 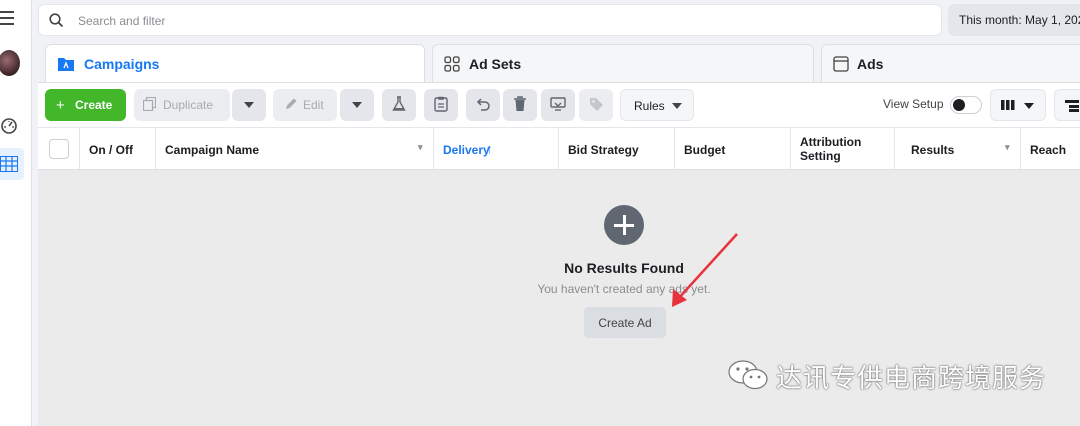 What do you see at coordinates (66, 66) in the screenshot?
I see `folder-icon` at bounding box center [66, 66].